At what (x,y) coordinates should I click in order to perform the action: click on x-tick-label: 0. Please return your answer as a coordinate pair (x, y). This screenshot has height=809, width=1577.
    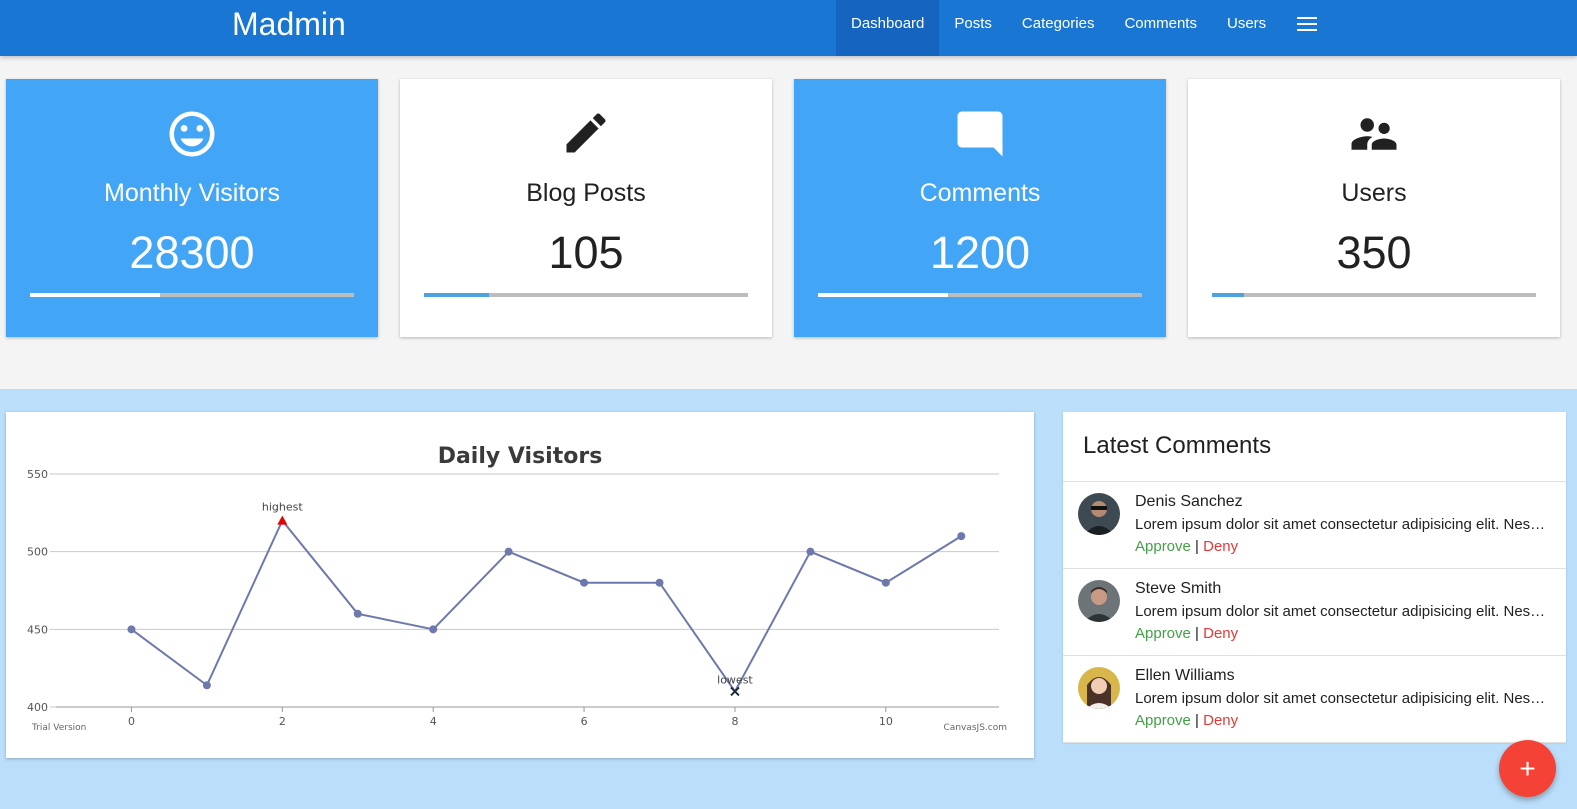
    Looking at the image, I should click on (131, 721).